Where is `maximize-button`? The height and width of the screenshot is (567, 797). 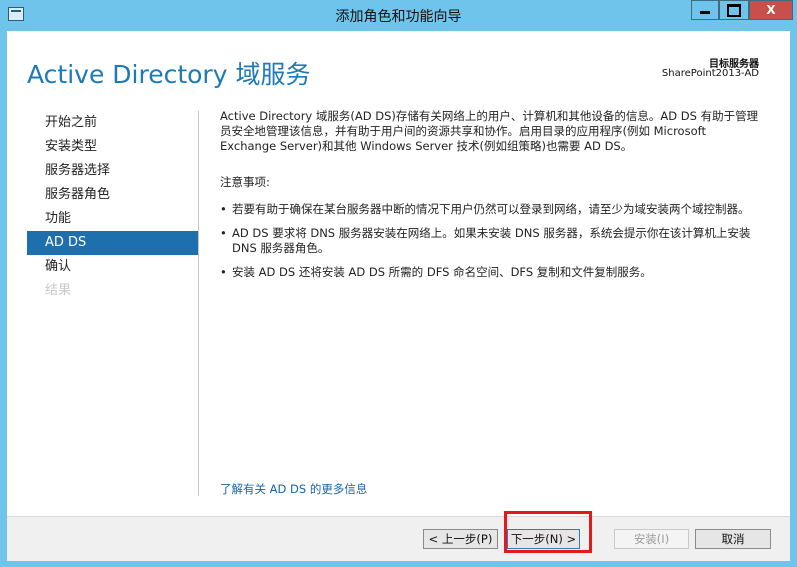
maximize-button is located at coordinates (734, 10).